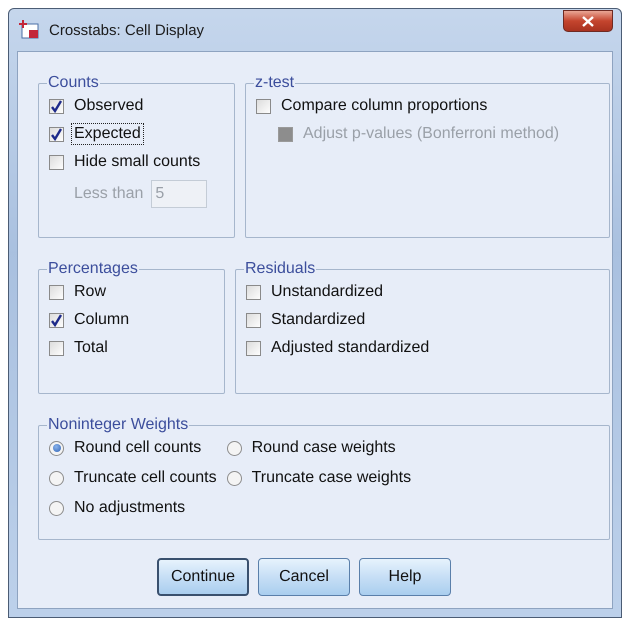 This screenshot has height=626, width=630. What do you see at coordinates (127, 30) in the screenshot?
I see `window-title: Crosstabs: Cell Display` at bounding box center [127, 30].